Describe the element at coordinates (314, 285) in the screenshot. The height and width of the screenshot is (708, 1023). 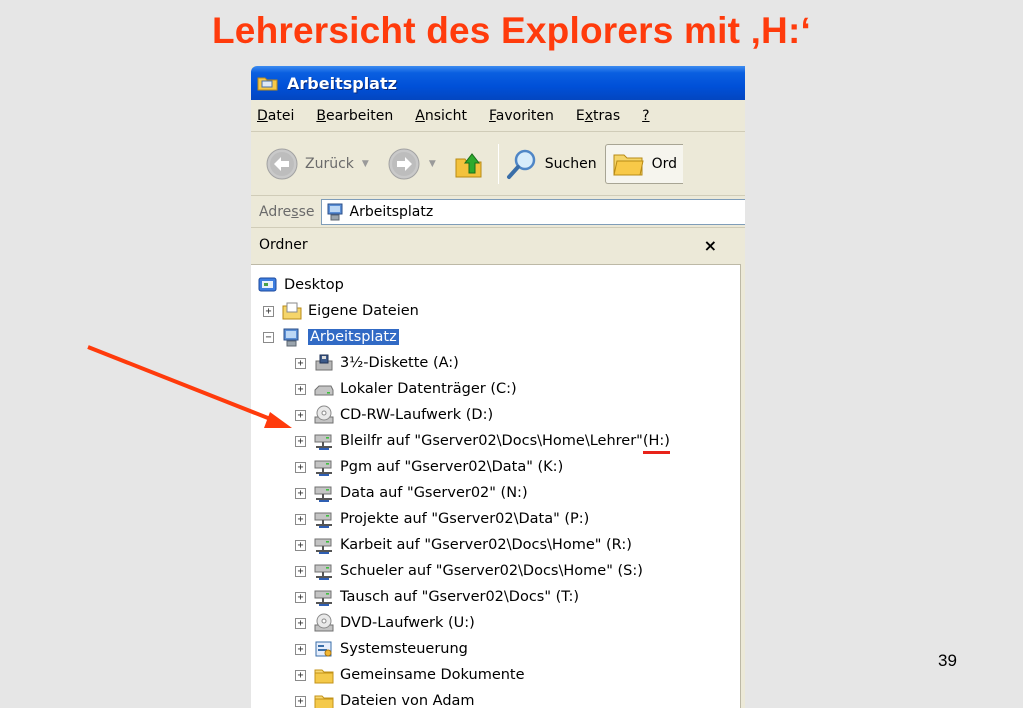
I see `tree-item-label: Desktop` at that location.